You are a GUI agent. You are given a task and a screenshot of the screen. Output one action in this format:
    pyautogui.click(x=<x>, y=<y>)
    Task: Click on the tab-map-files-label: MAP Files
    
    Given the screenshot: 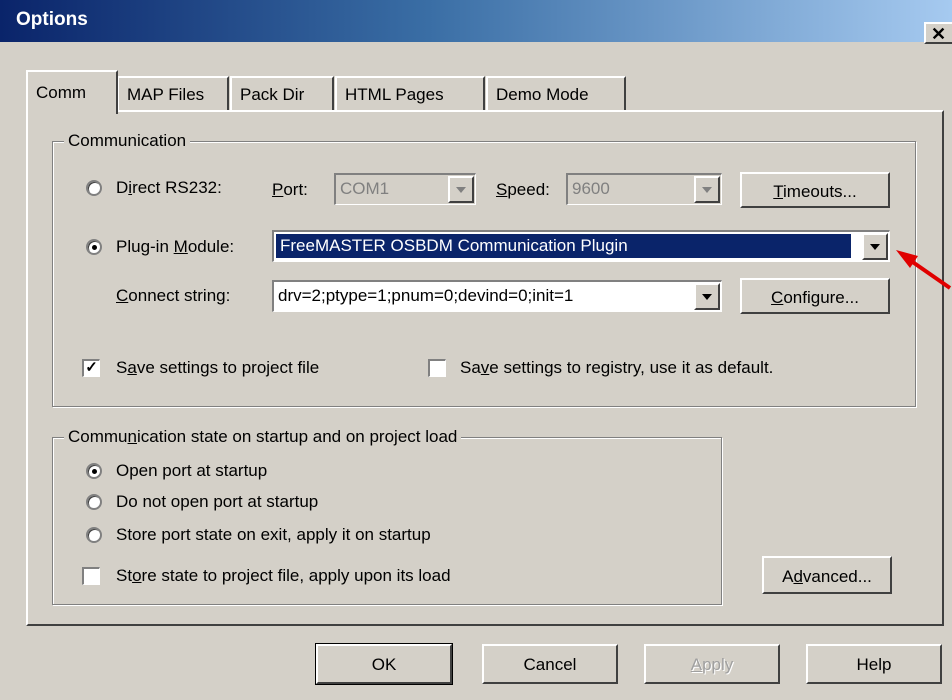 What is the action you would take?
    pyautogui.click(x=166, y=94)
    